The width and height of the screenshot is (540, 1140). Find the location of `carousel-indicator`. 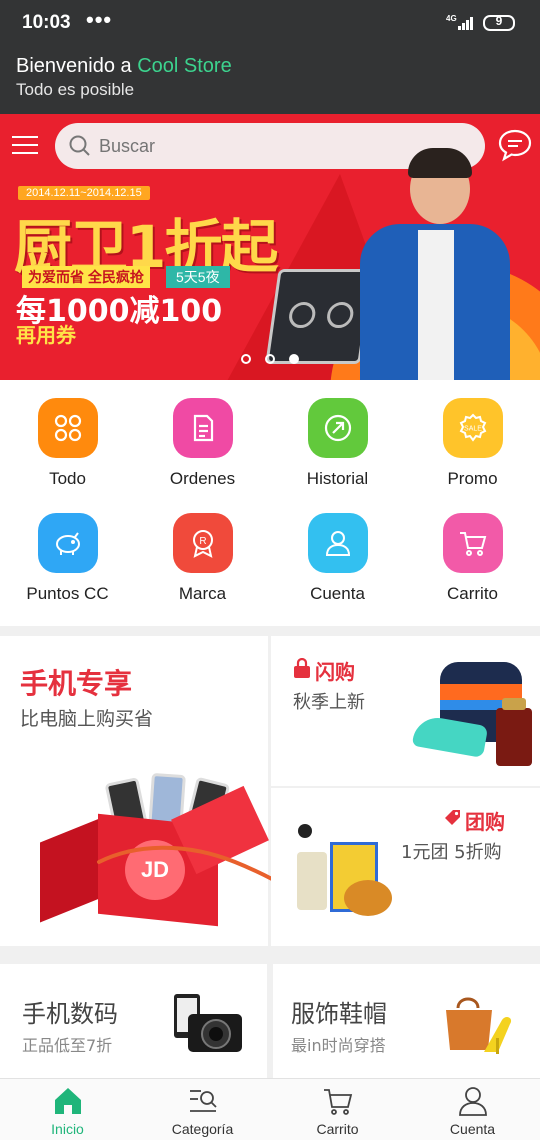

carousel-indicator is located at coordinates (271, 360).